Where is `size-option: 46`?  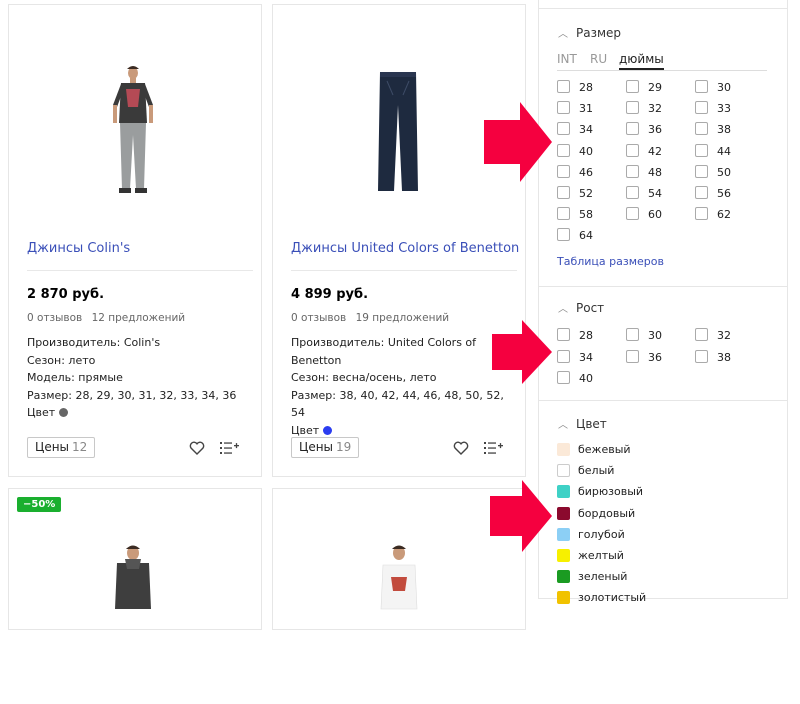 size-option: 46 is located at coordinates (575, 171).